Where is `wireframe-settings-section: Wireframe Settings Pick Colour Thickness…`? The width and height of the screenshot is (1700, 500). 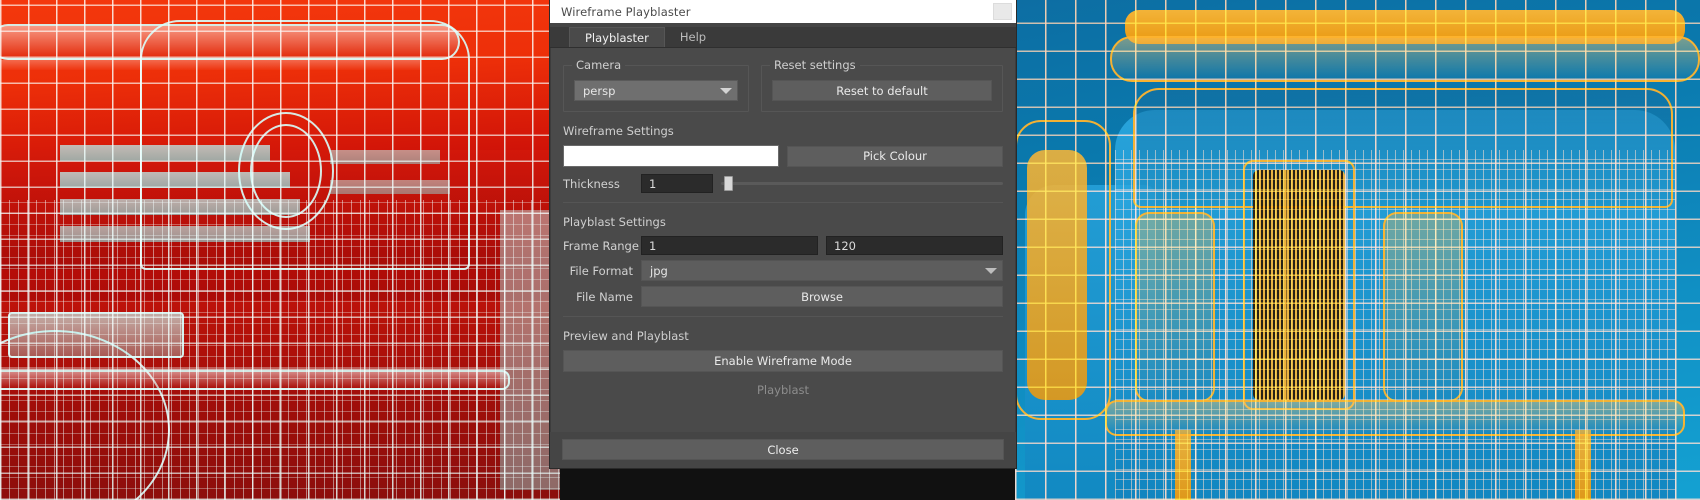
wireframe-settings-section: Wireframe Settings Pick Colour Thickness… is located at coordinates (783, 158).